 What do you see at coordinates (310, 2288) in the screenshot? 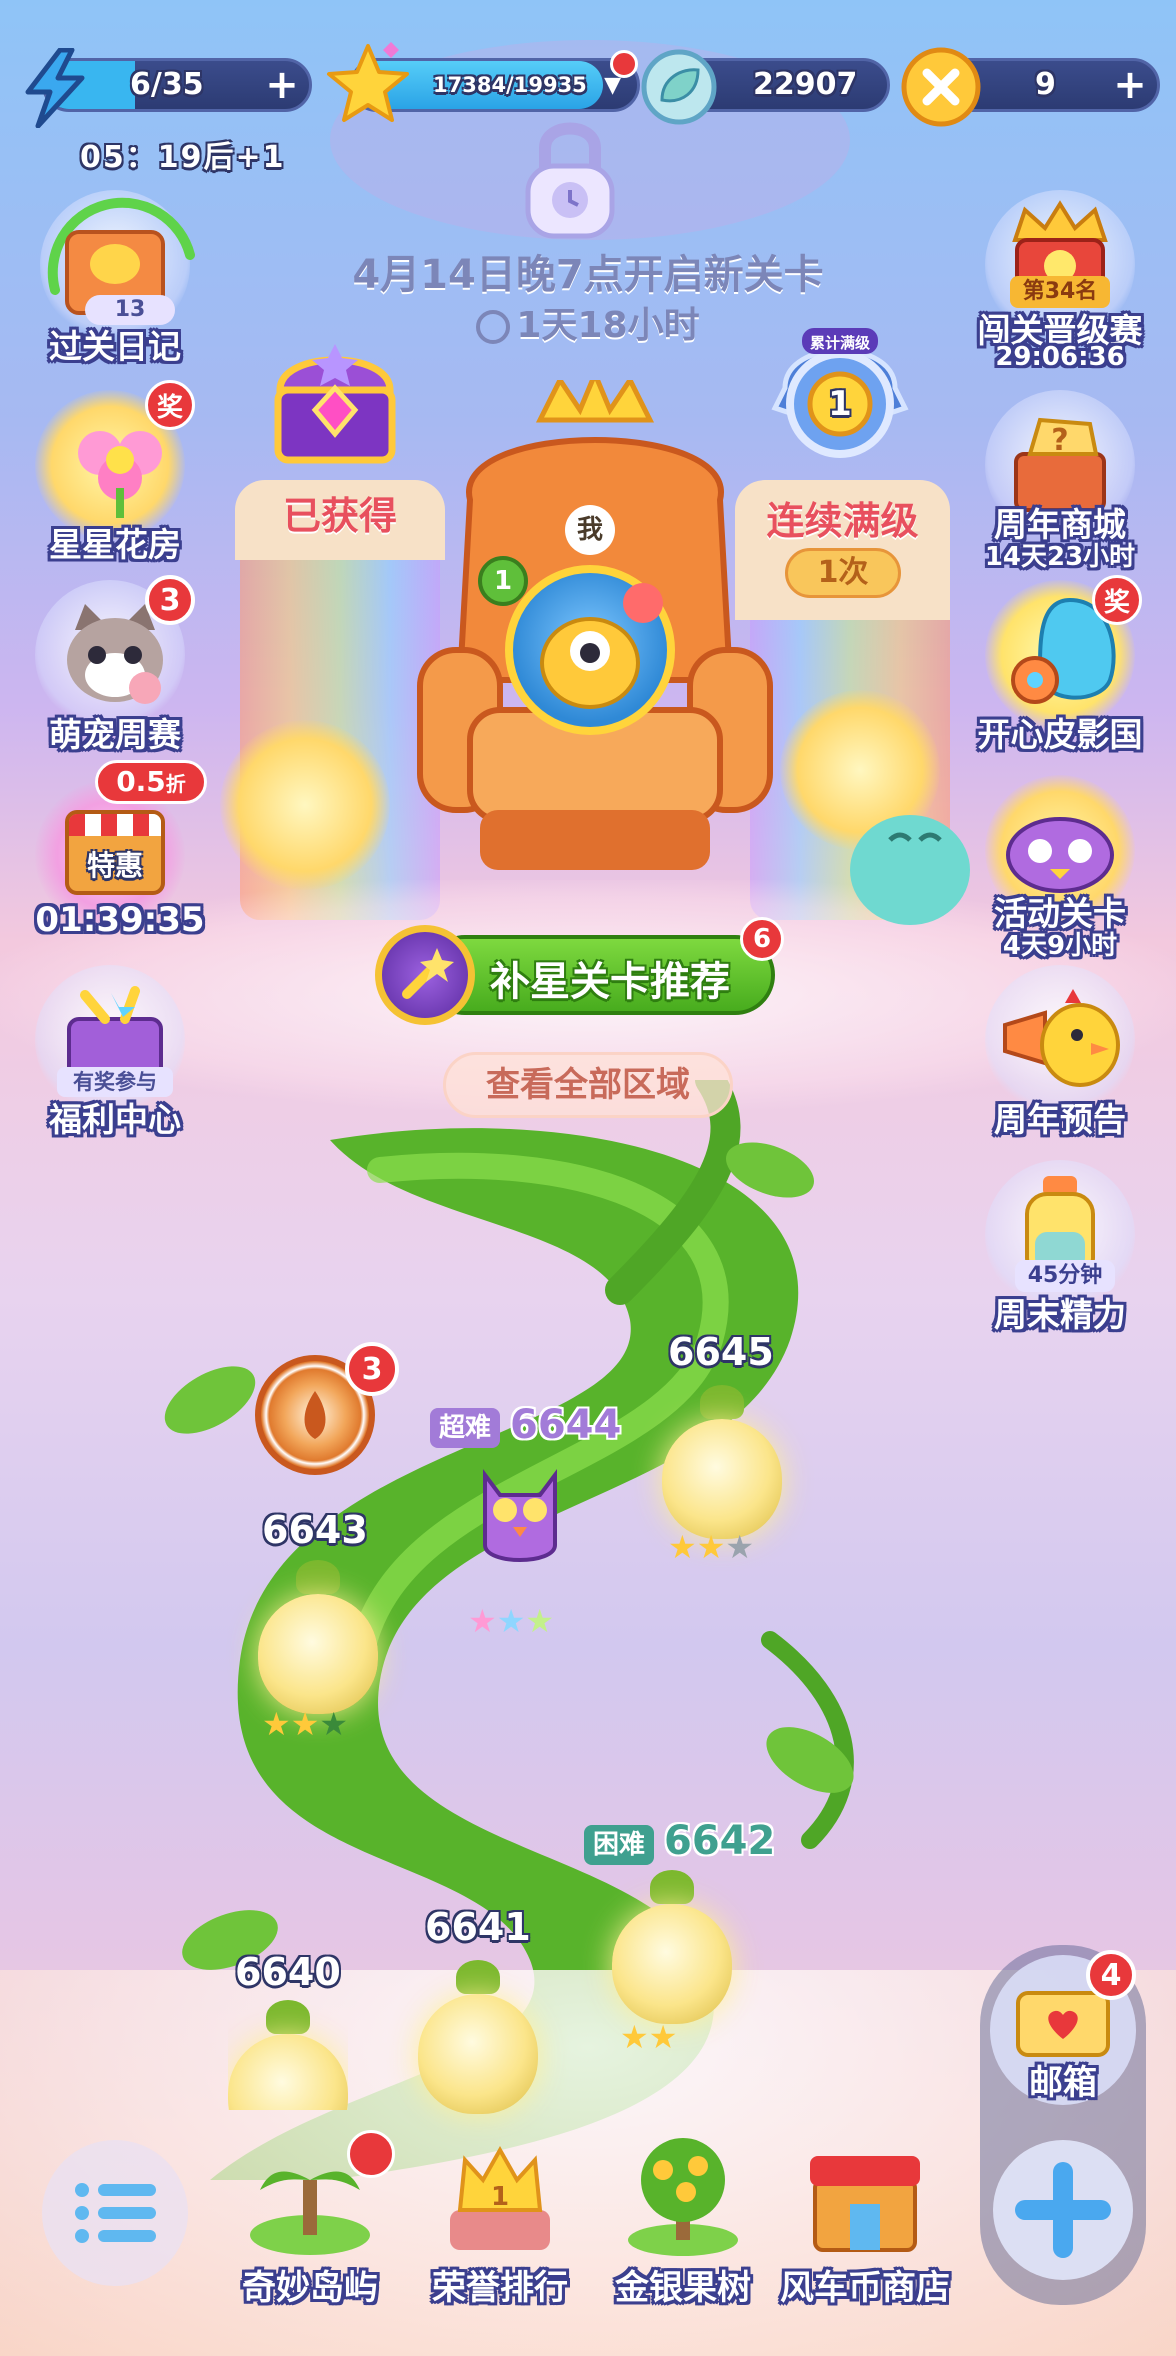
I see `nav-label: 奇妙岛屿` at bounding box center [310, 2288].